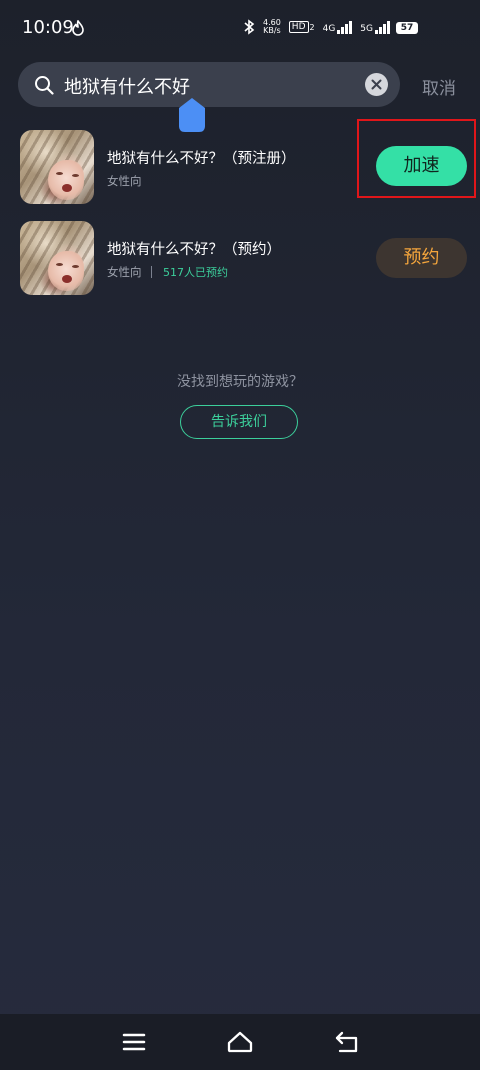 This screenshot has height=1070, width=480. What do you see at coordinates (407, 28) in the screenshot?
I see `battery-indicator: 57` at bounding box center [407, 28].